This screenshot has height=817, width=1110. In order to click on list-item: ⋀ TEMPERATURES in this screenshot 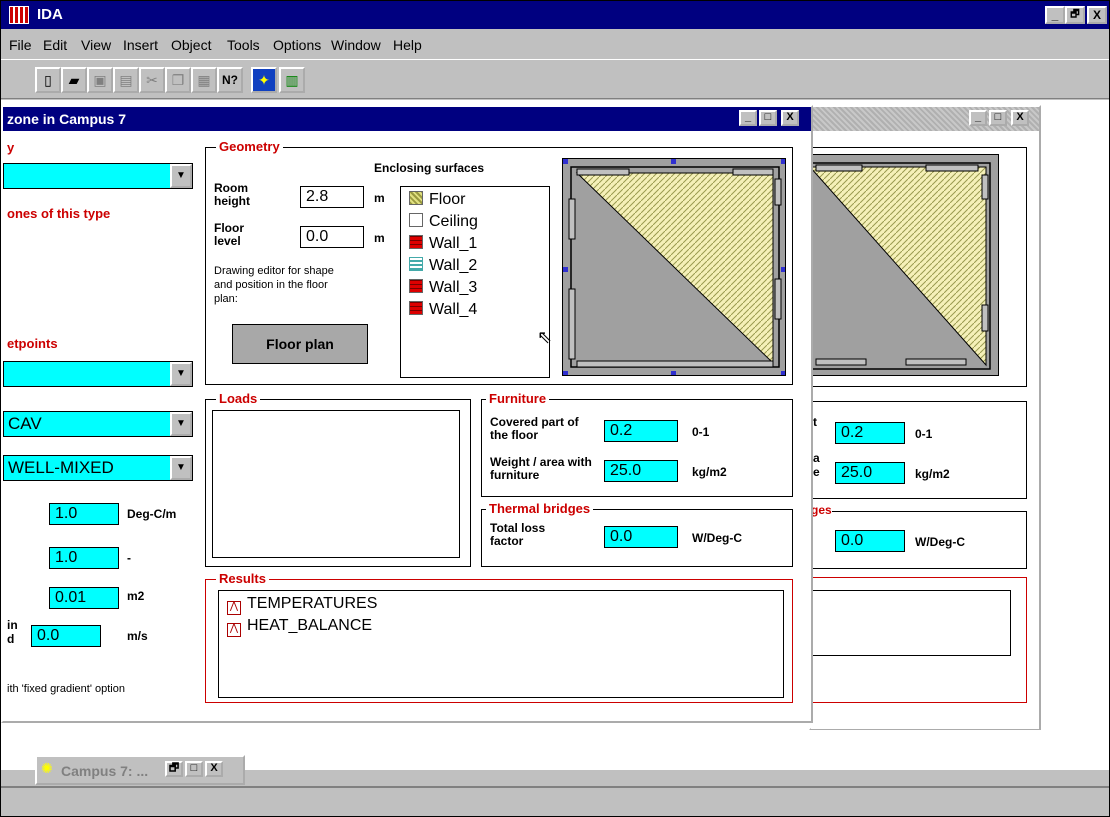, I will do `click(302, 604)`.